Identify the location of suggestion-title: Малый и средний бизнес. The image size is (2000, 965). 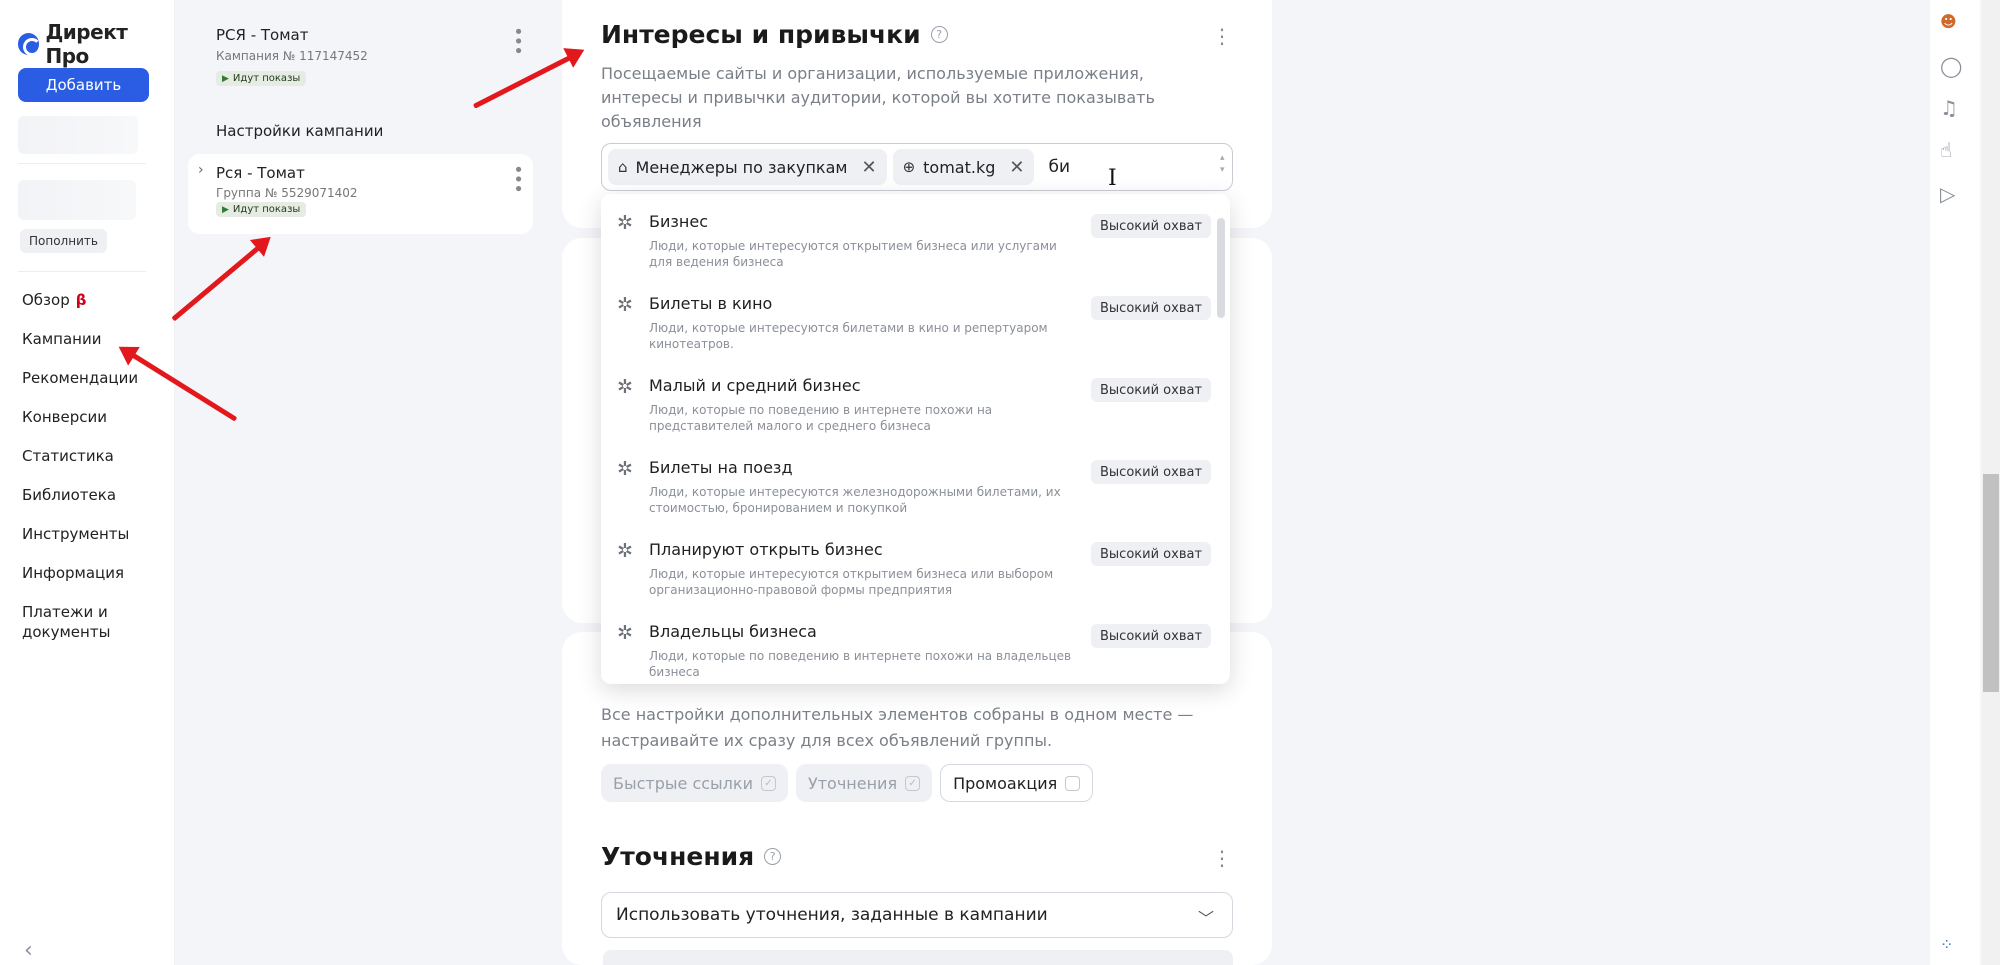
(755, 385).